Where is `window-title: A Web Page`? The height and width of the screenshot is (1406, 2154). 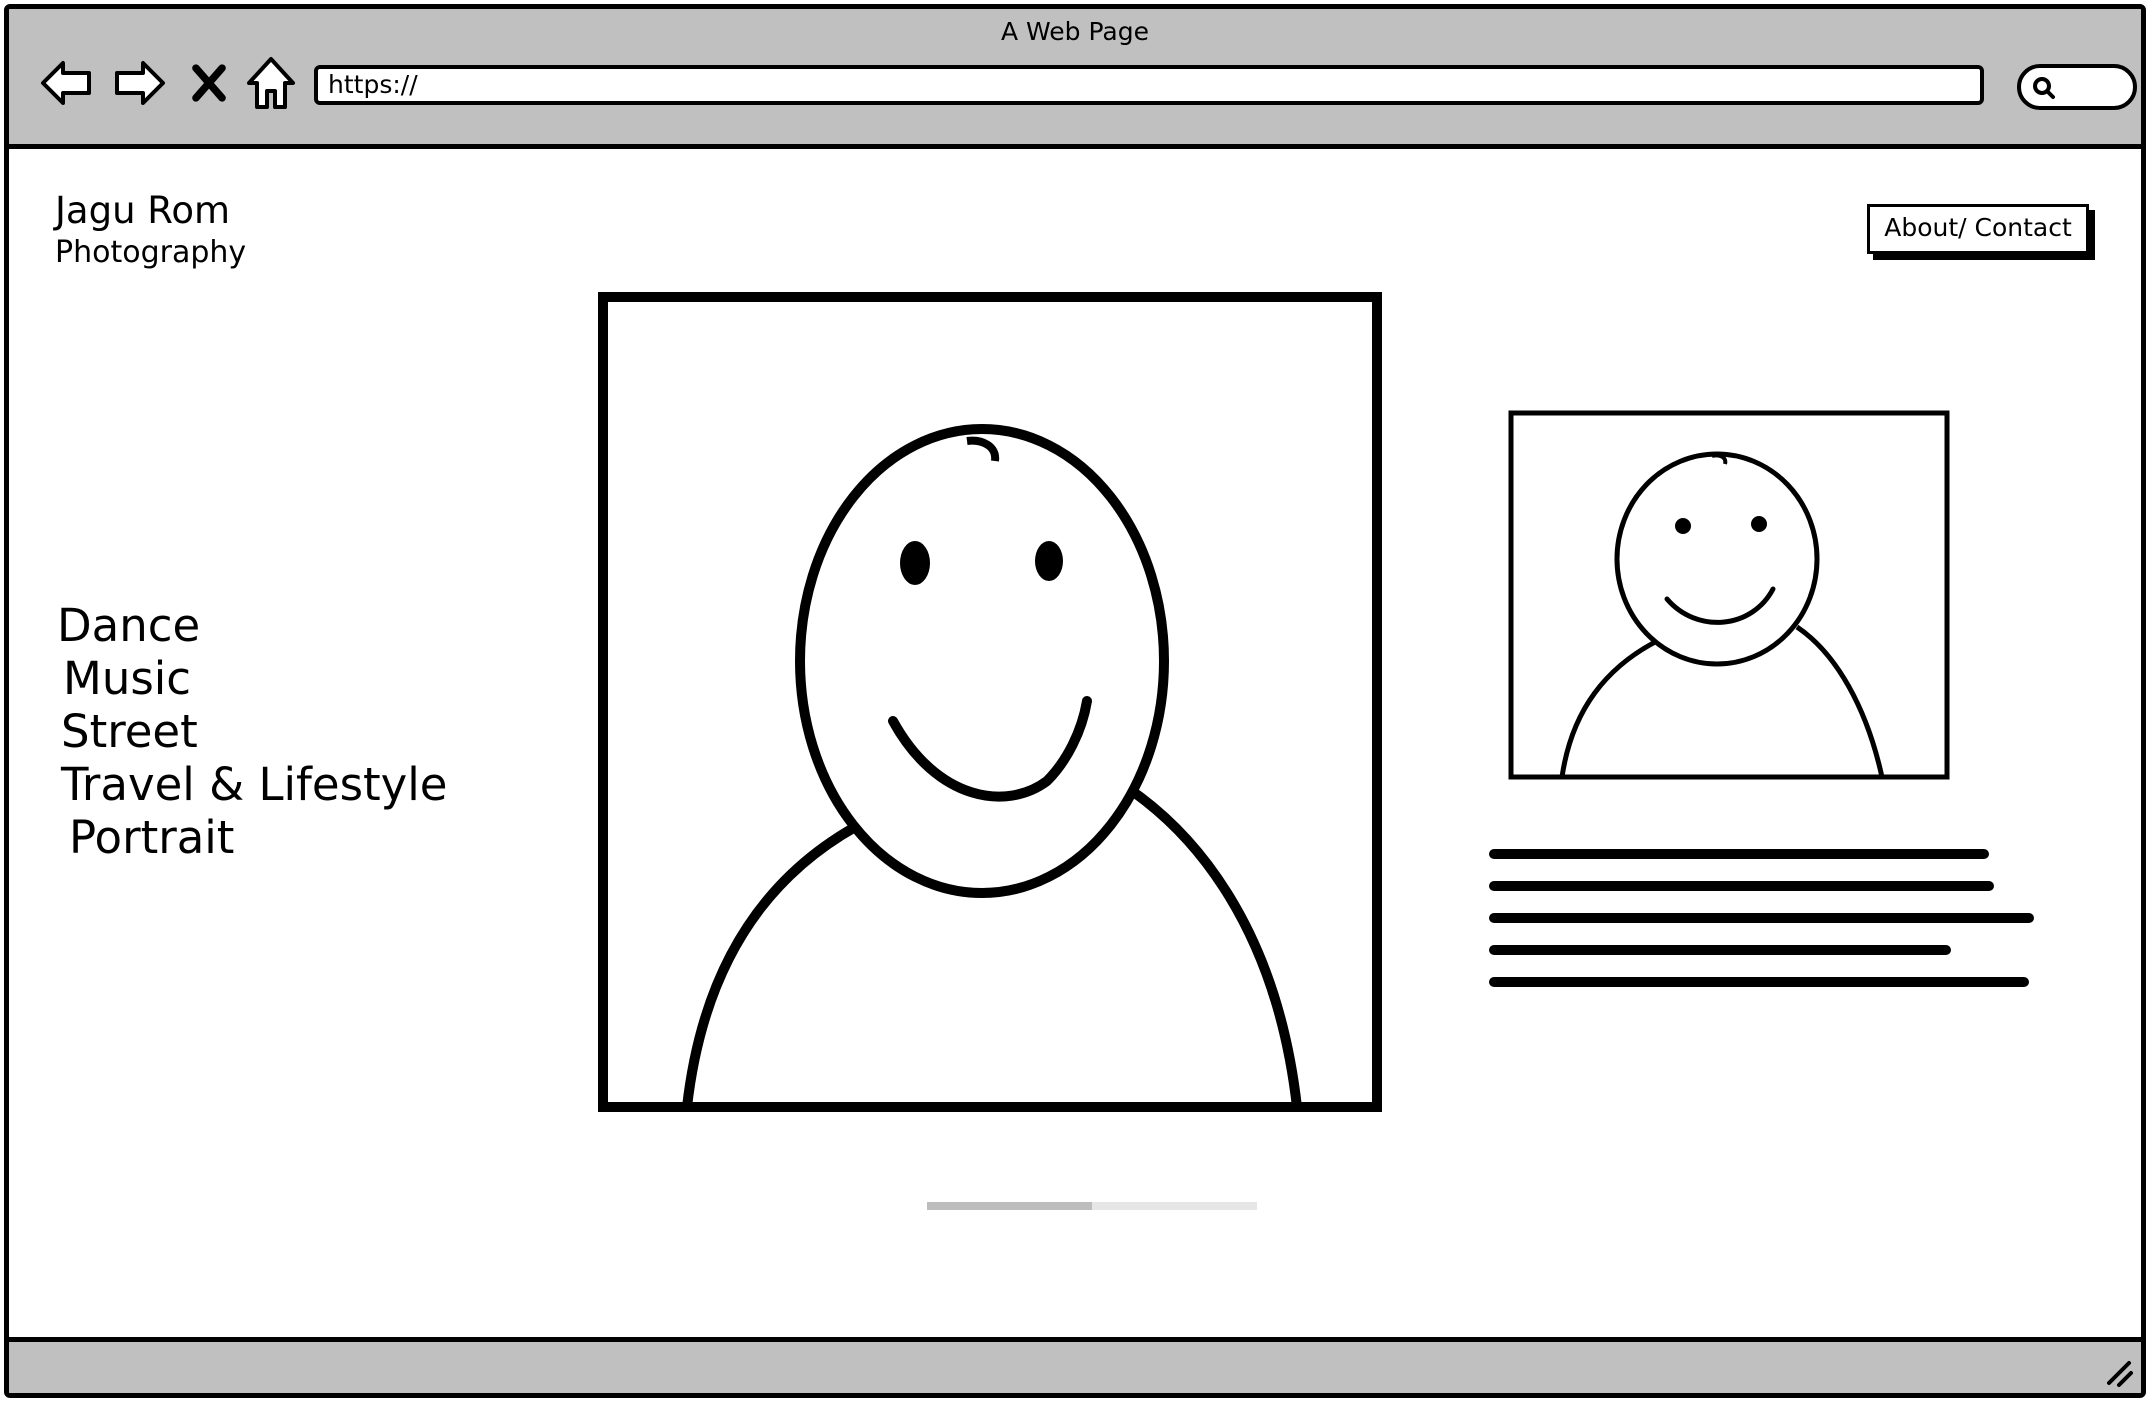
window-title: A Web Page is located at coordinates (1075, 31).